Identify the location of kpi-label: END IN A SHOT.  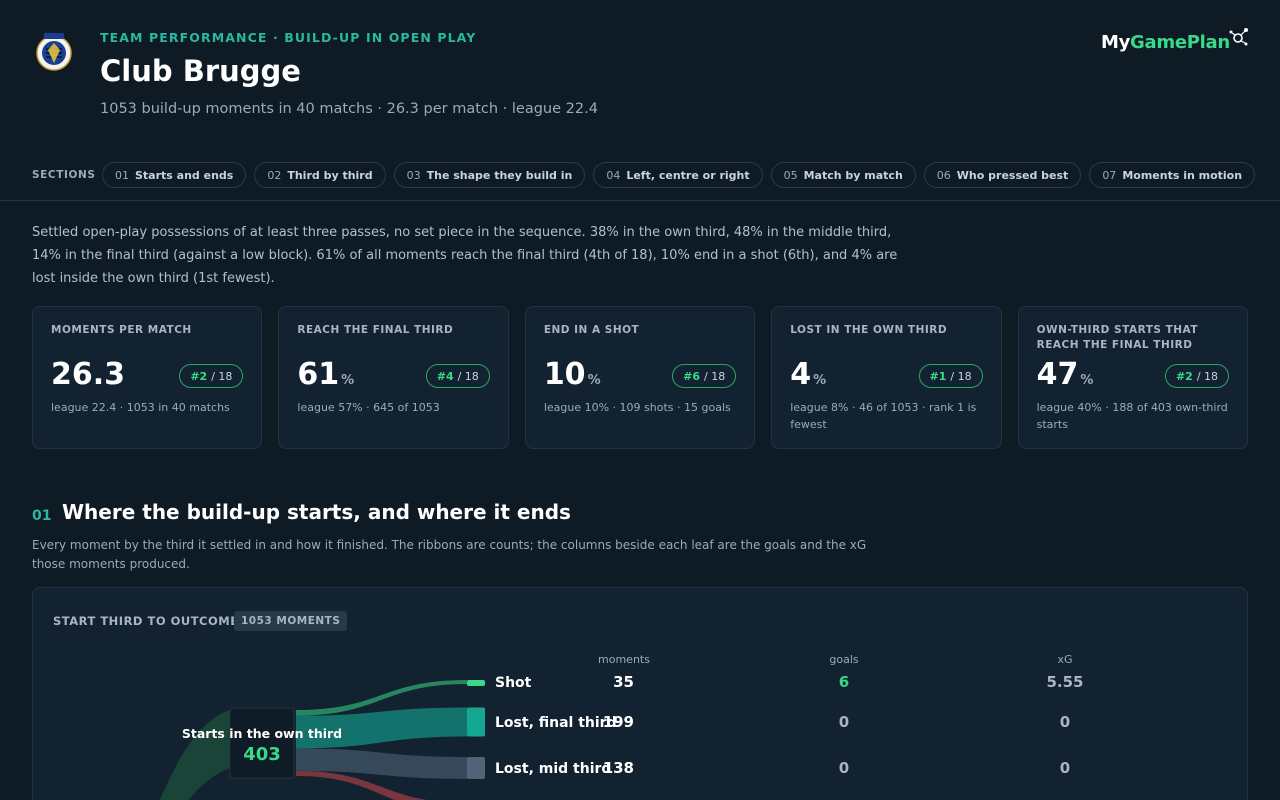
(591, 330).